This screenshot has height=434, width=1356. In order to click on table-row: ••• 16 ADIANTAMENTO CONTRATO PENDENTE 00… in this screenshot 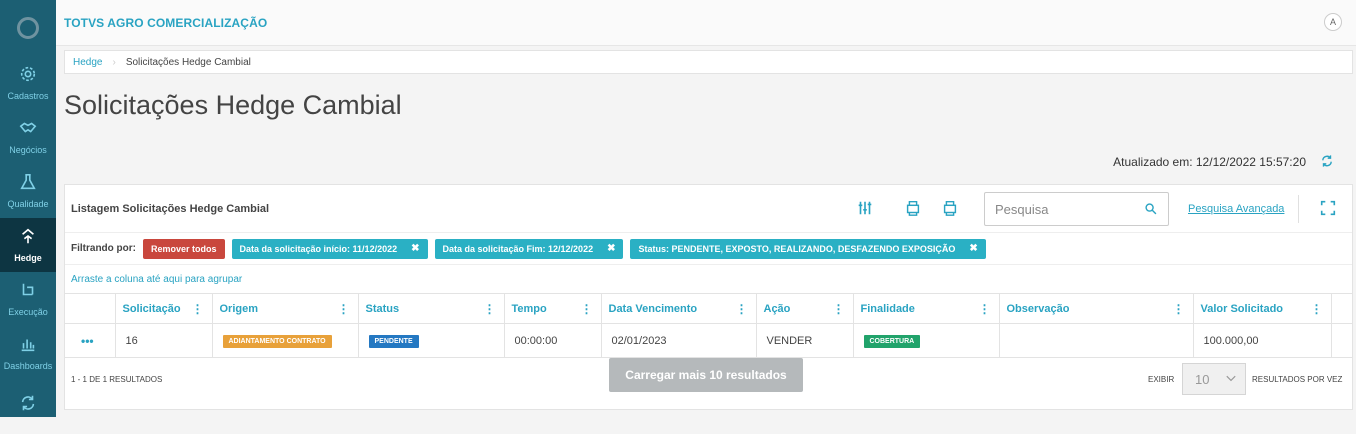, I will do `click(709, 340)`.